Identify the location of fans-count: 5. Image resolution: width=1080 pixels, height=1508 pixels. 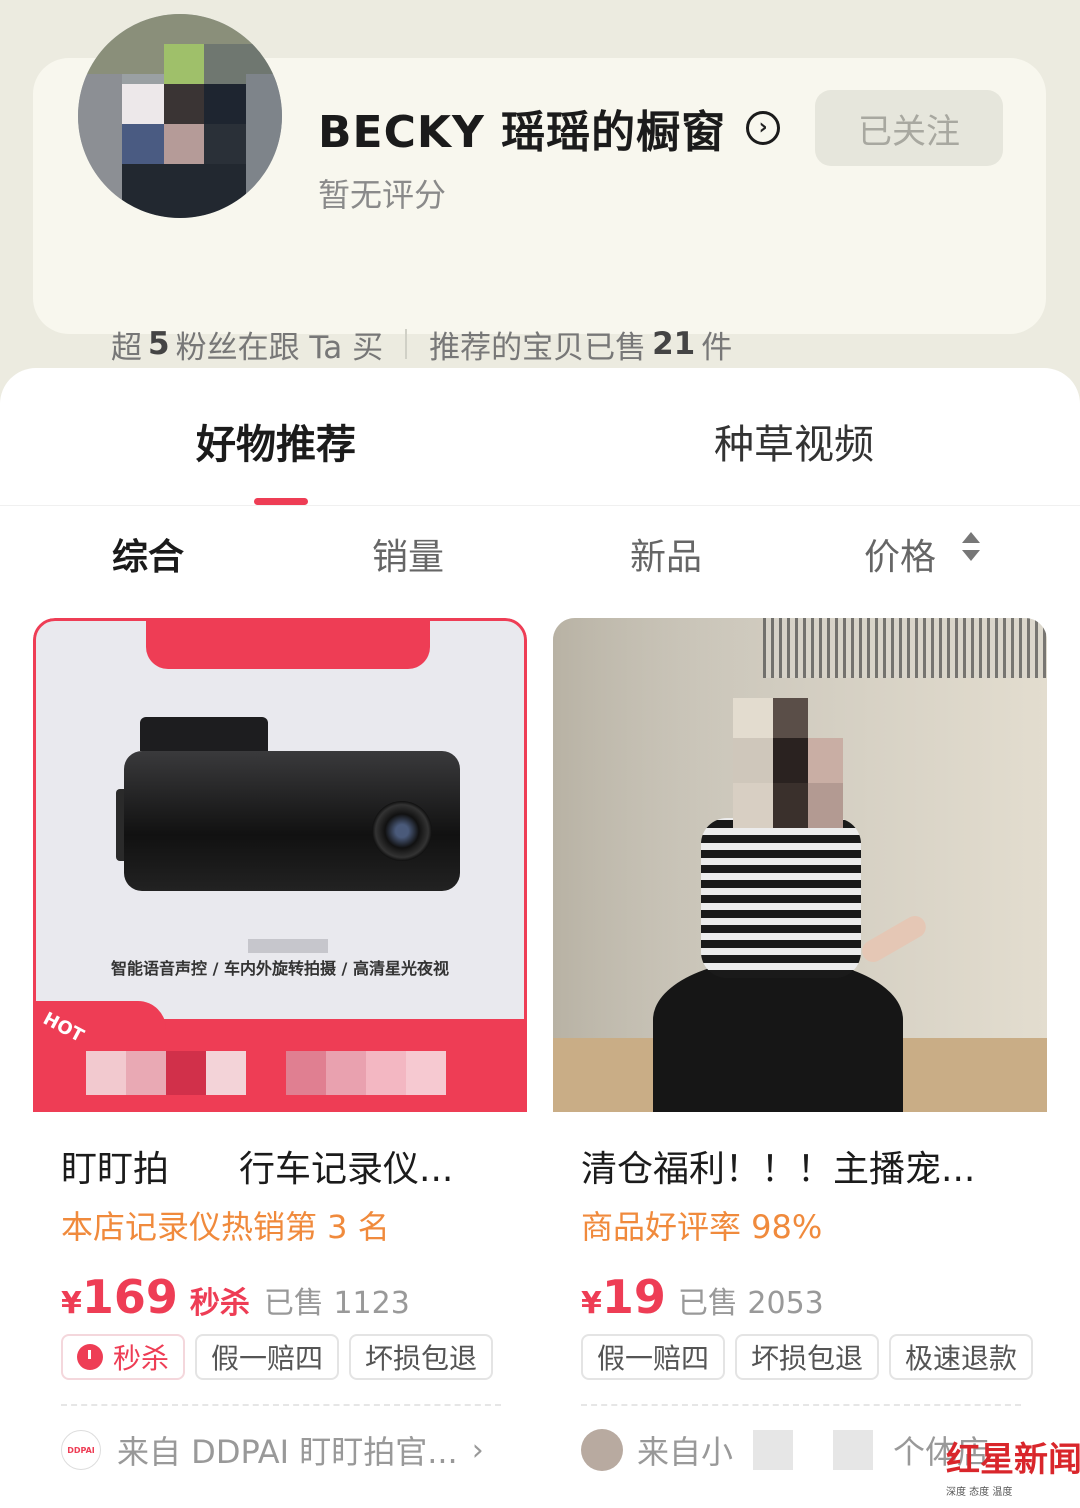
(159, 344).